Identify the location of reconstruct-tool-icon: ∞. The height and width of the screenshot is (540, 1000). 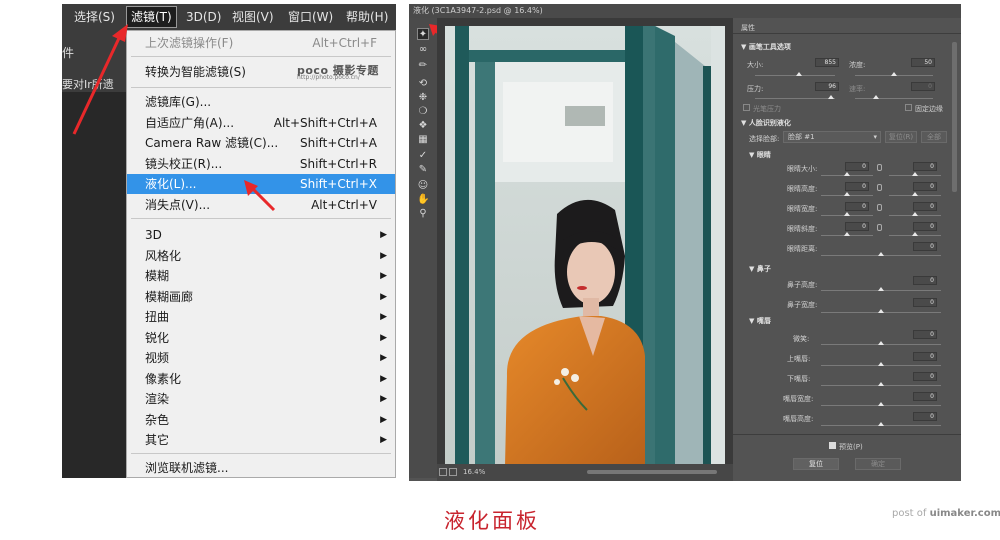
(423, 50).